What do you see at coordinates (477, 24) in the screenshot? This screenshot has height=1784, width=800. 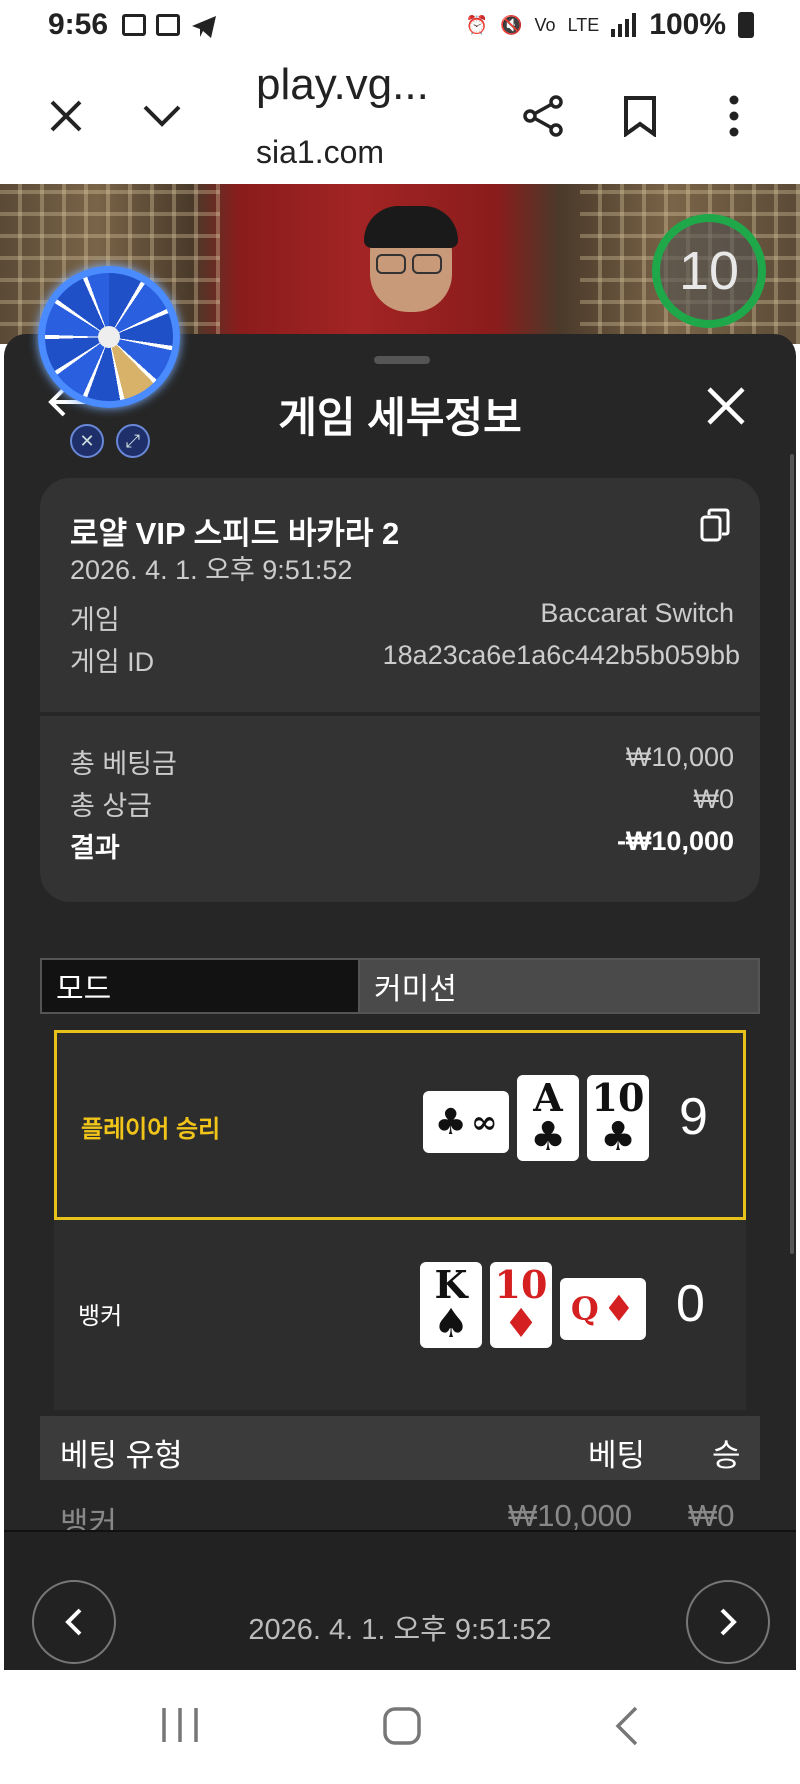 I see `alarm-icon: ⏰` at bounding box center [477, 24].